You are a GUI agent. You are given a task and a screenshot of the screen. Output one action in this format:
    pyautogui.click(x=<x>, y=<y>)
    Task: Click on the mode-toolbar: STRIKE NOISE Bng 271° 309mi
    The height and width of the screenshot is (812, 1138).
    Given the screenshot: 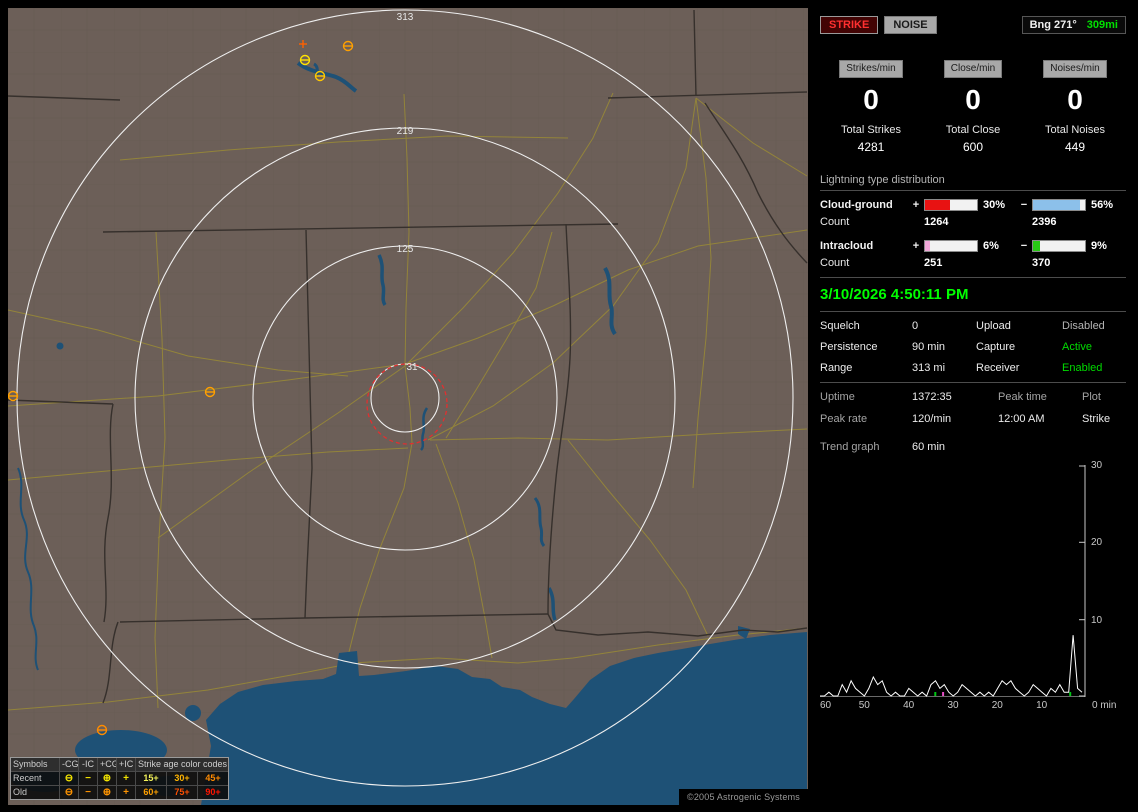 What is the action you would take?
    pyautogui.click(x=973, y=25)
    